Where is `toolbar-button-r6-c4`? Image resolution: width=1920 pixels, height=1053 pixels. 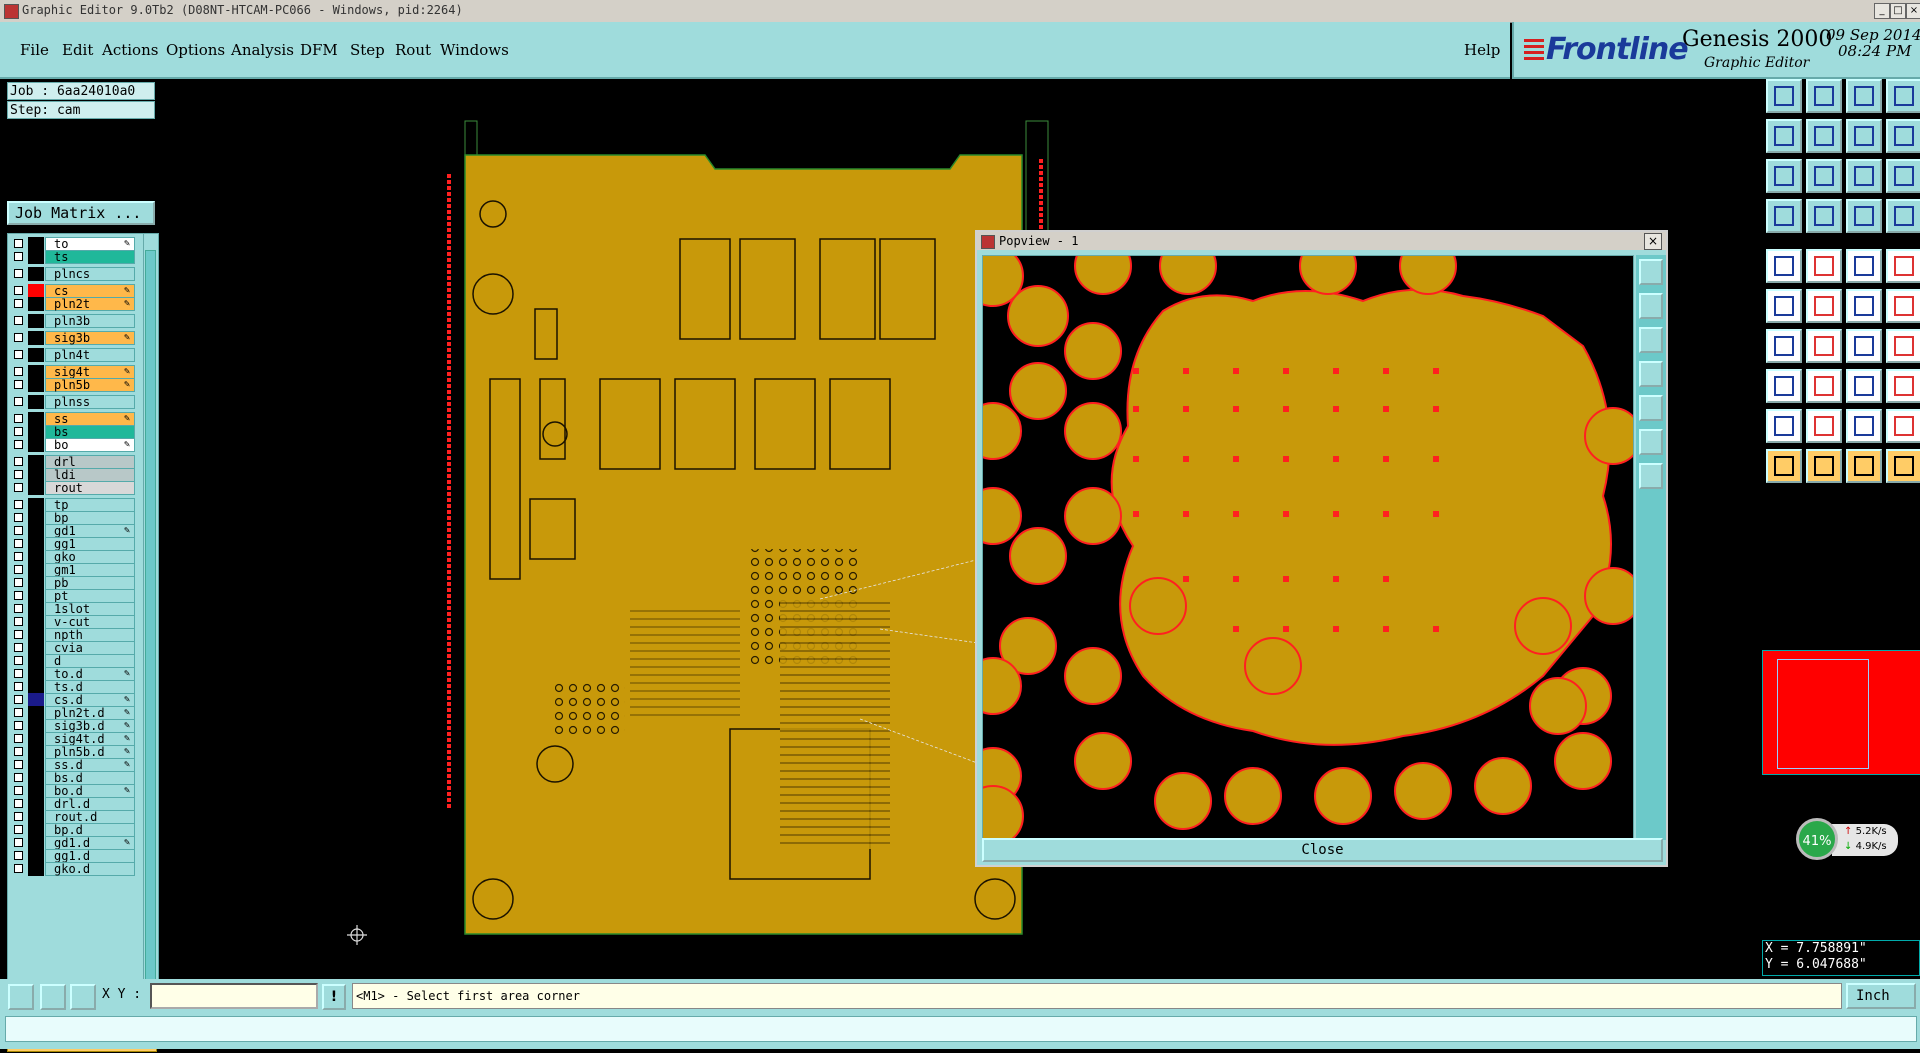 toolbar-button-r6-c4 is located at coordinates (1903, 306).